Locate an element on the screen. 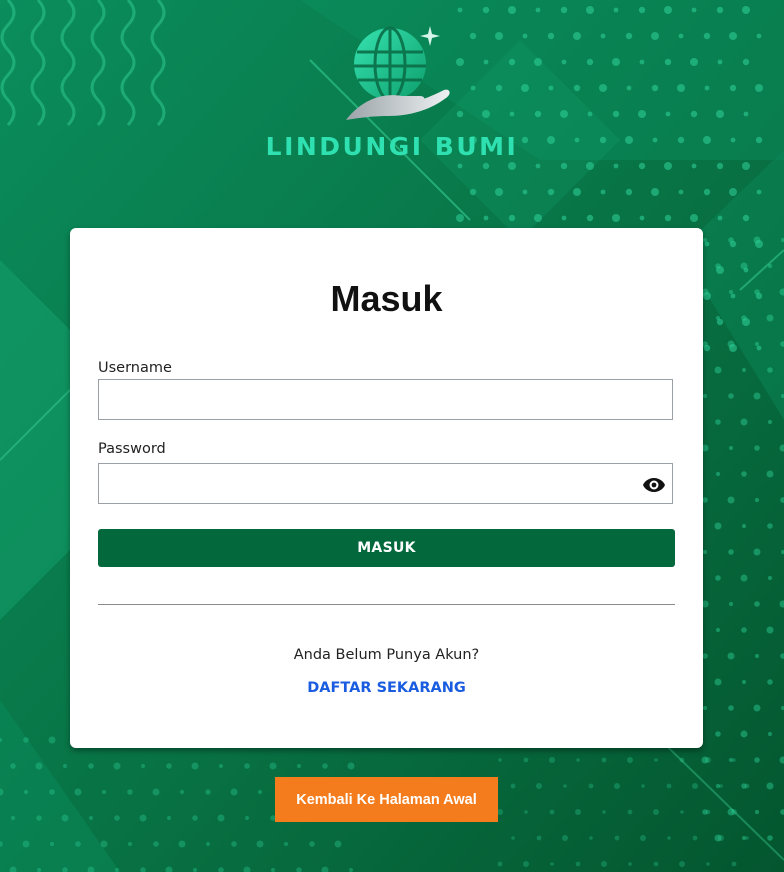  register-link-row: DAFTAR SEKARANG is located at coordinates (386, 688).